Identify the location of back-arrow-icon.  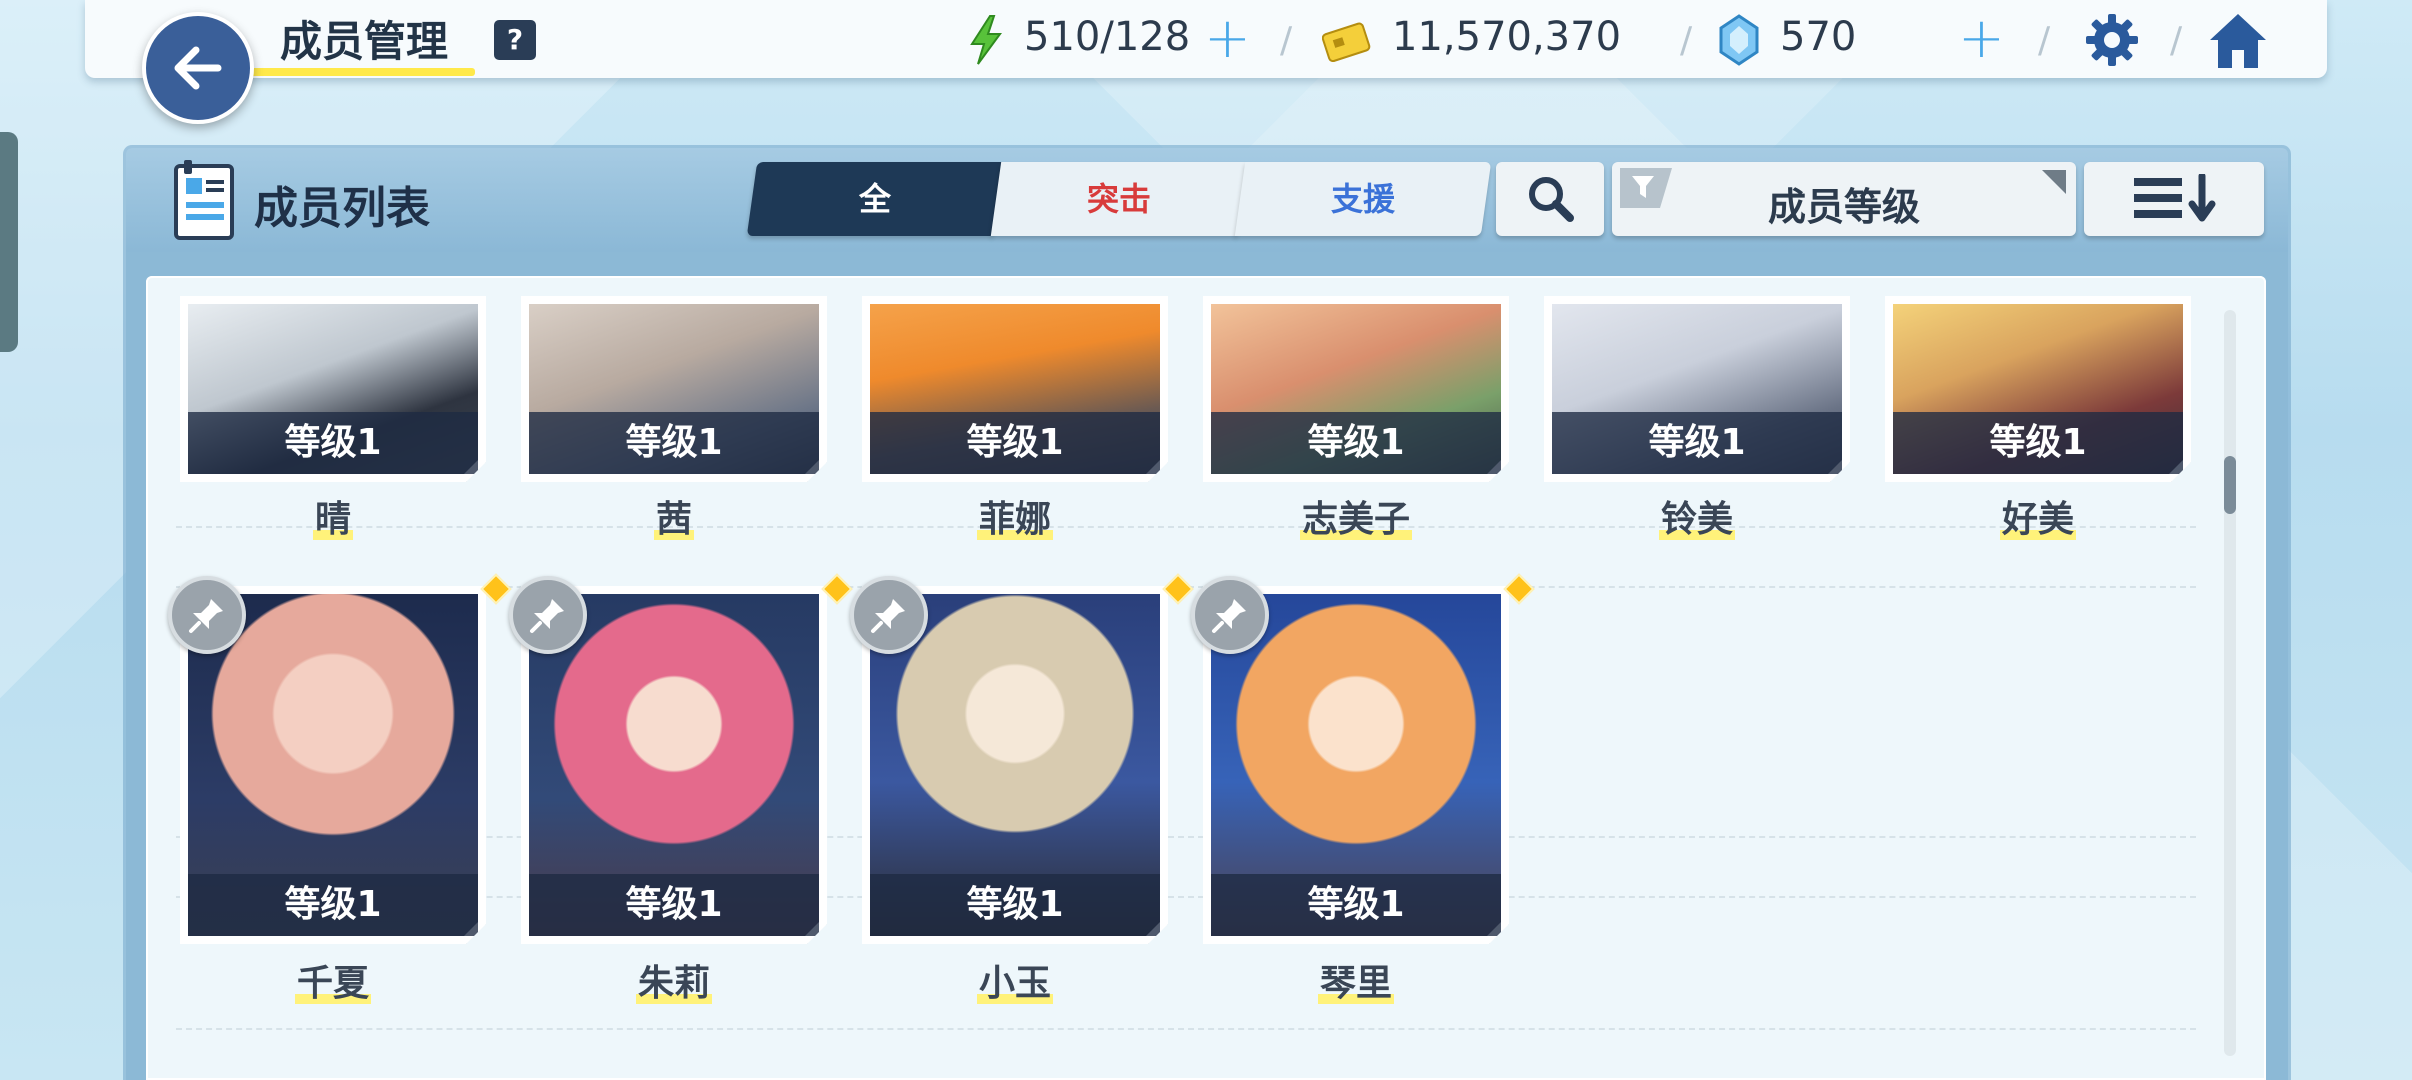
(198, 68).